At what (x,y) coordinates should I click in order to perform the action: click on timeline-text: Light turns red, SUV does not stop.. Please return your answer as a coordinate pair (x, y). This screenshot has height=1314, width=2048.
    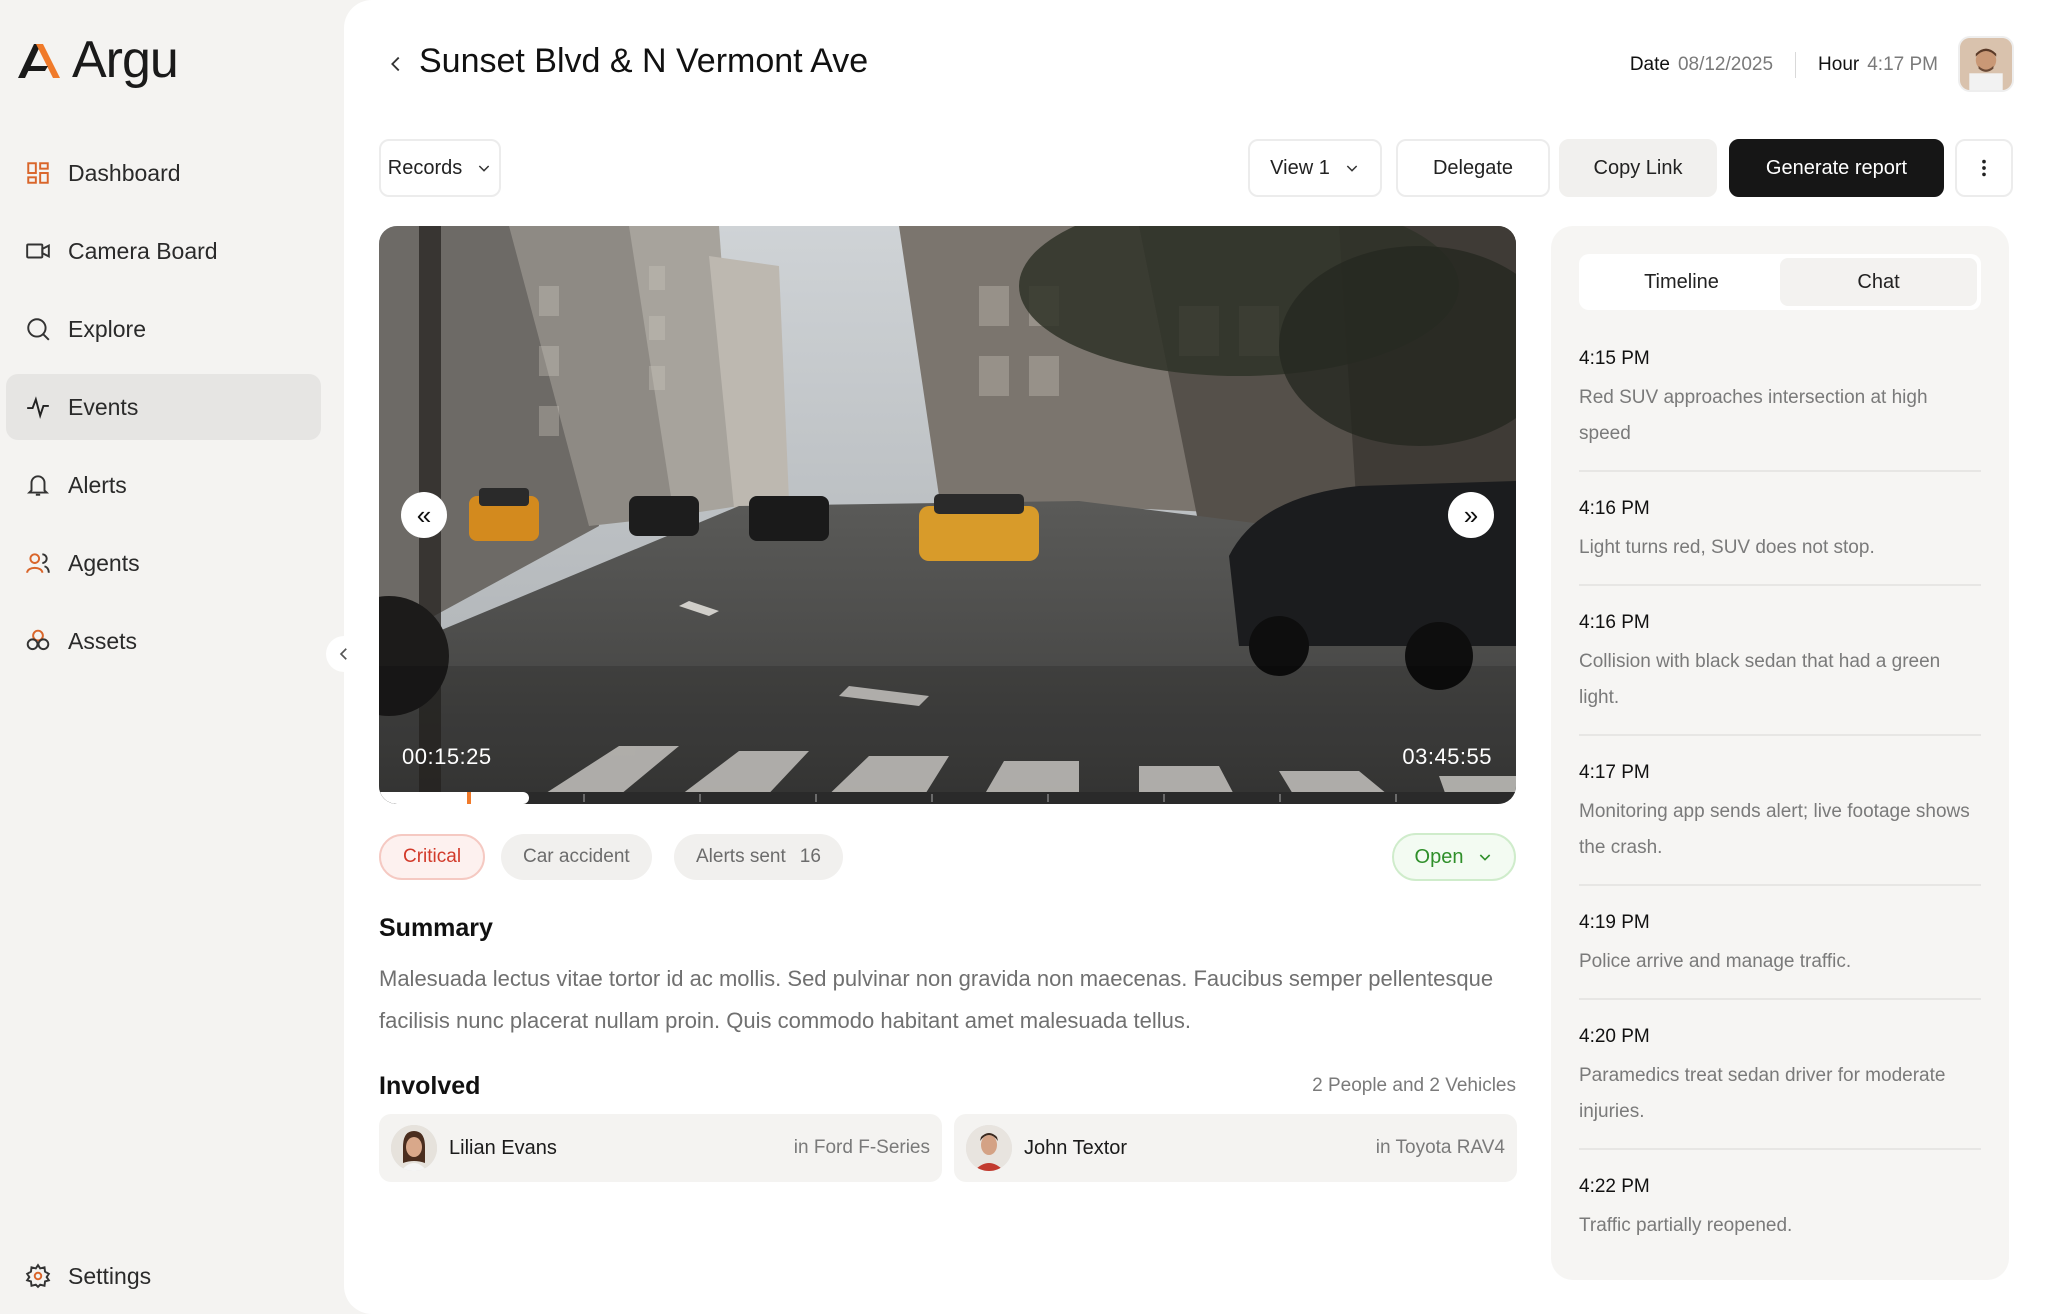
    Looking at the image, I should click on (1727, 547).